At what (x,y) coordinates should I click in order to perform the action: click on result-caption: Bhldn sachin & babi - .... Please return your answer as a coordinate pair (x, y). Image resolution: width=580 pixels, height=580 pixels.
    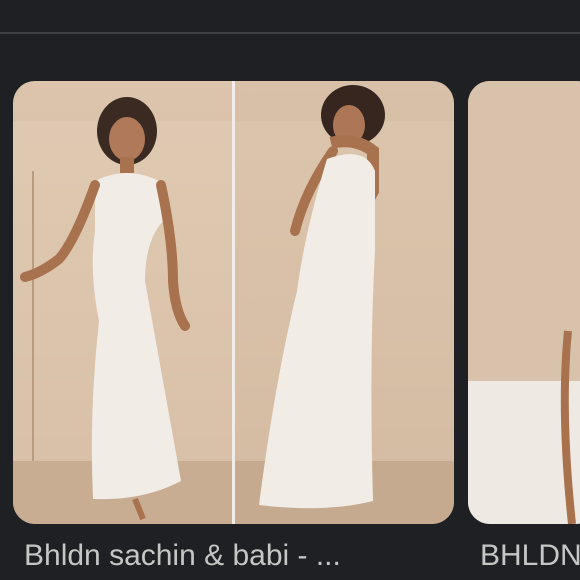
    Looking at the image, I should click on (224, 556).